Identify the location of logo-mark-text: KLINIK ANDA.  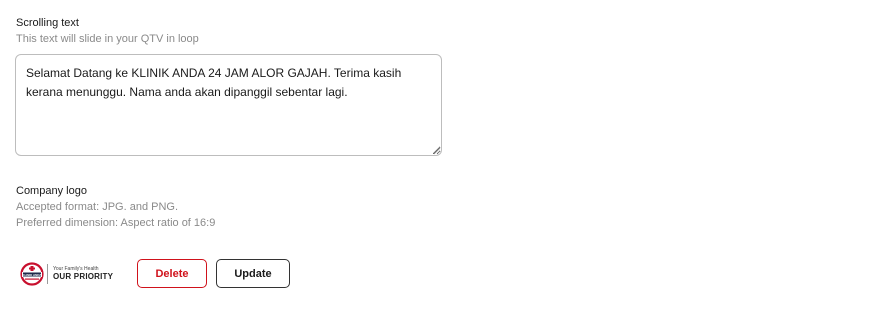
(32, 275).